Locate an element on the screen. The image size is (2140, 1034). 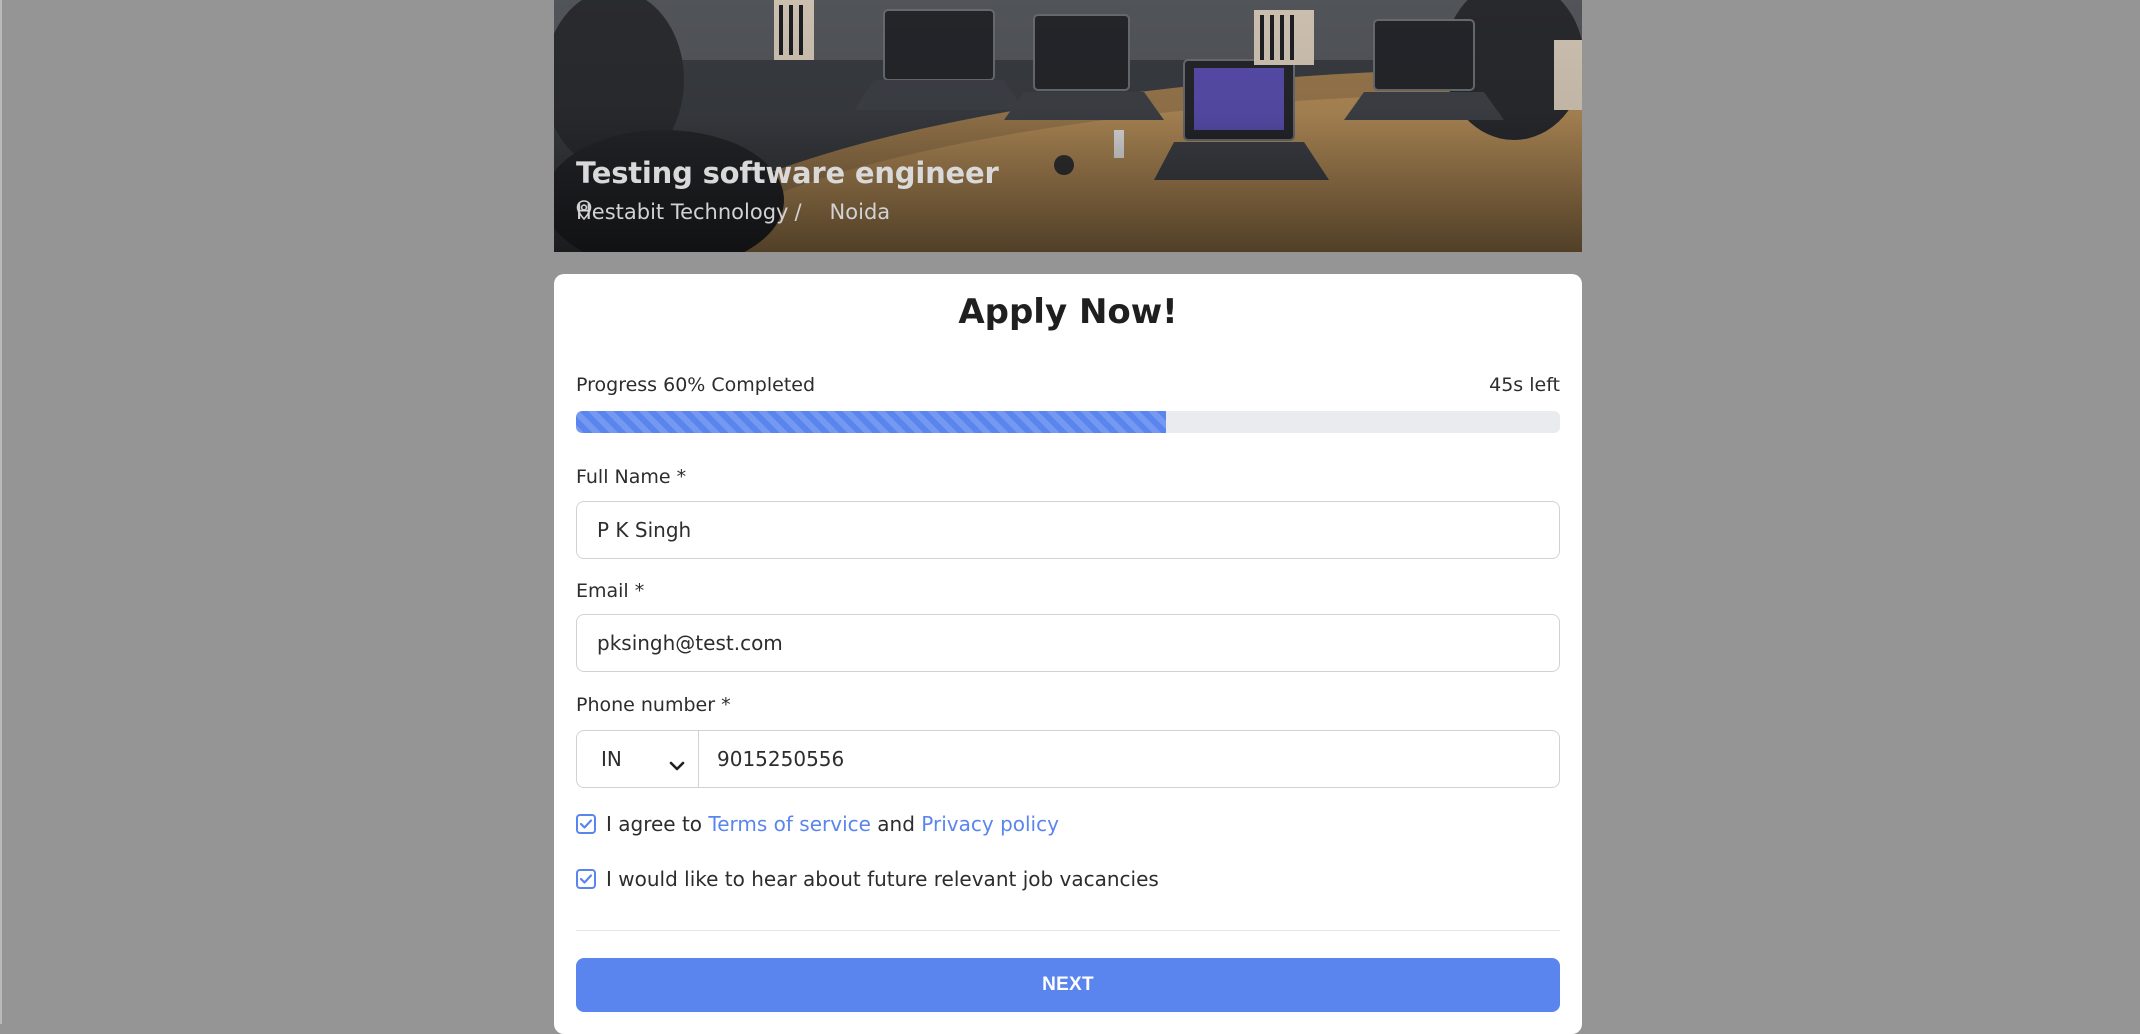
job-meta: Hestabit Technology / Noida is located at coordinates (733, 212).